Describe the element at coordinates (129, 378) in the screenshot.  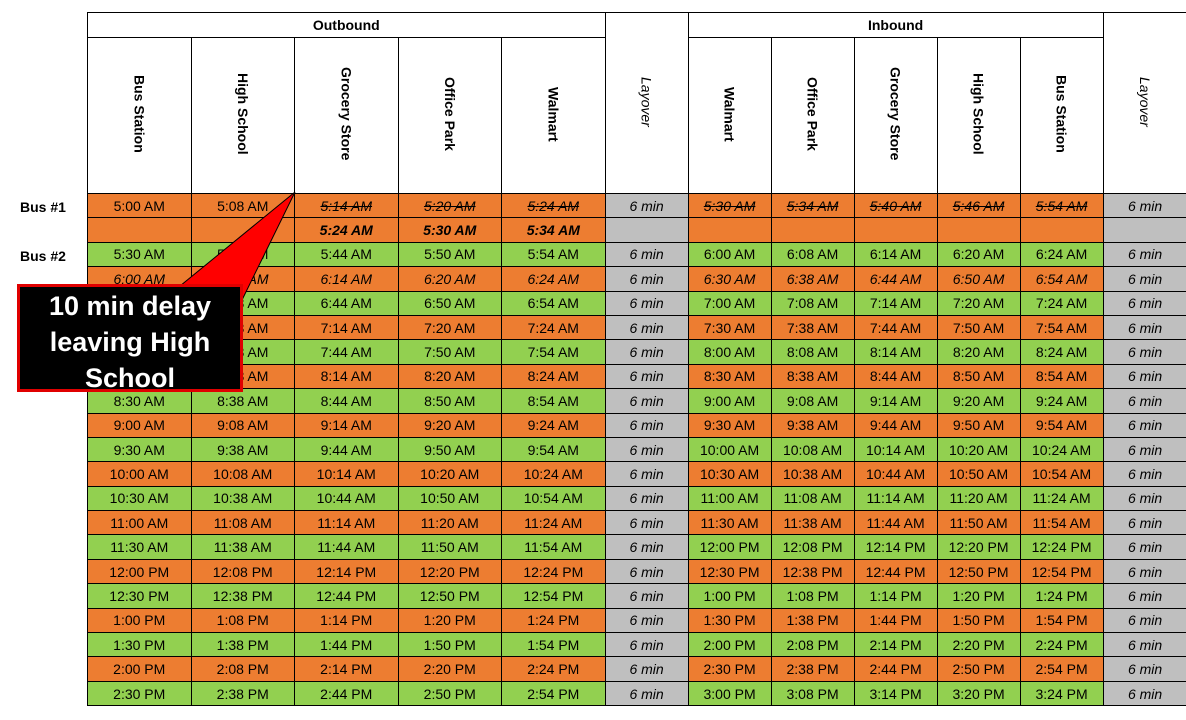
I see `callout-line: School` at that location.